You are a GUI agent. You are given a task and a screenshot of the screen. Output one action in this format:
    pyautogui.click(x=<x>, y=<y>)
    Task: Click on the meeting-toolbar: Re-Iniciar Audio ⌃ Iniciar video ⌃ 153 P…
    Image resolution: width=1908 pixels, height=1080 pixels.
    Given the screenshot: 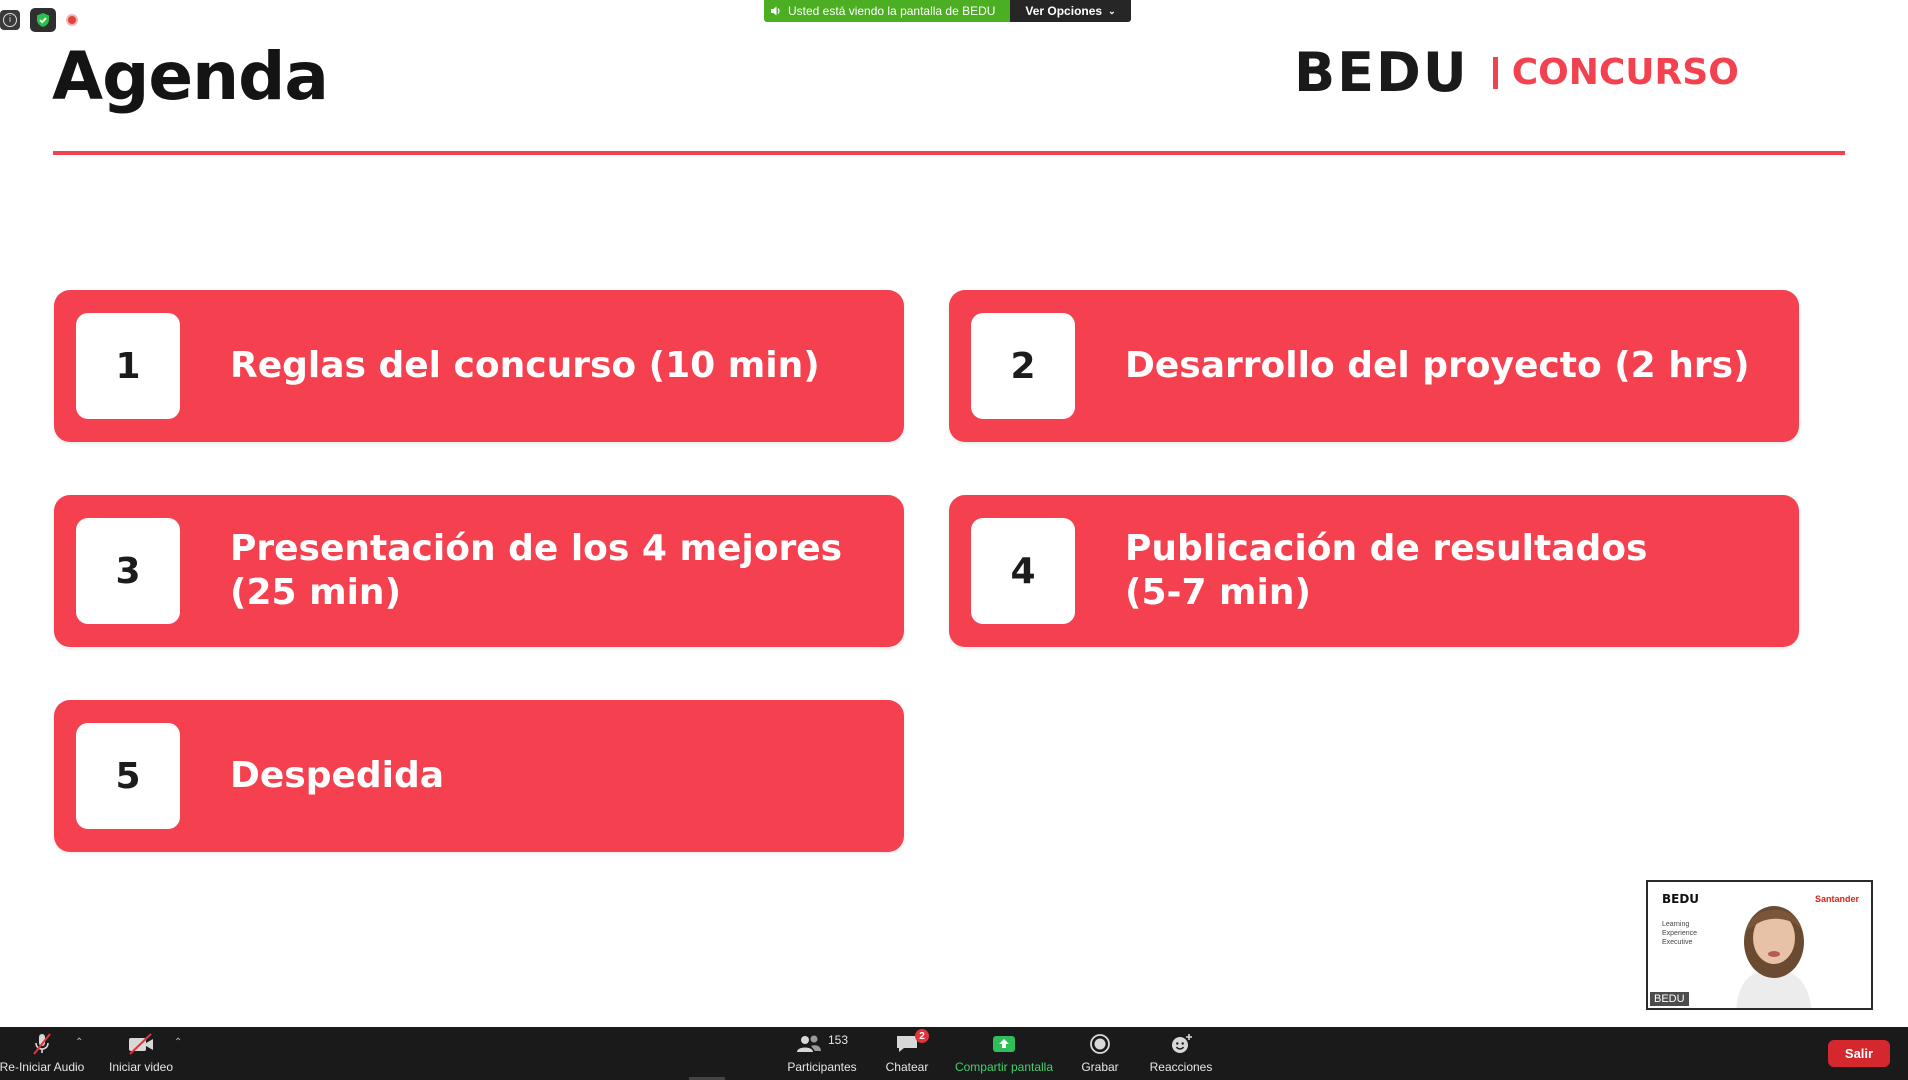 What is the action you would take?
    pyautogui.click(x=954, y=1053)
    